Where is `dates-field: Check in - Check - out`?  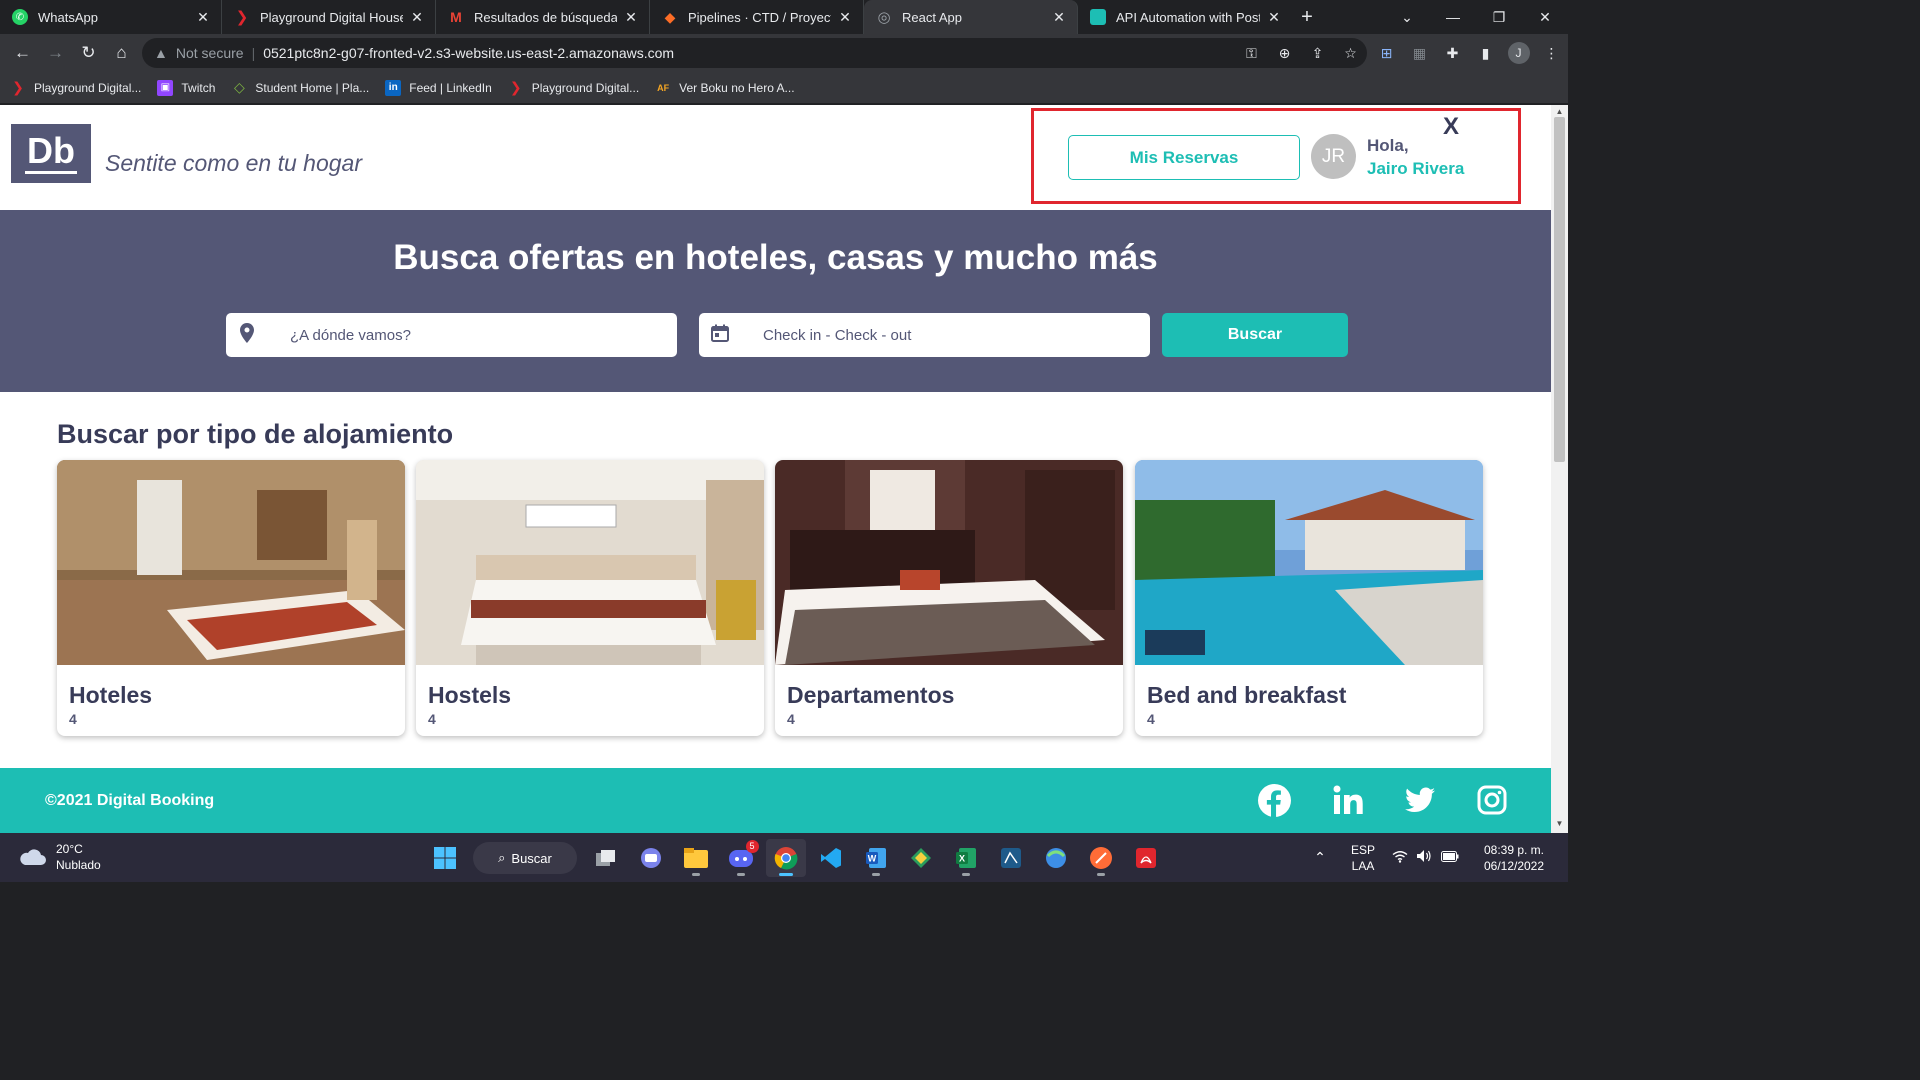
dates-field: Check in - Check - out is located at coordinates (924, 335).